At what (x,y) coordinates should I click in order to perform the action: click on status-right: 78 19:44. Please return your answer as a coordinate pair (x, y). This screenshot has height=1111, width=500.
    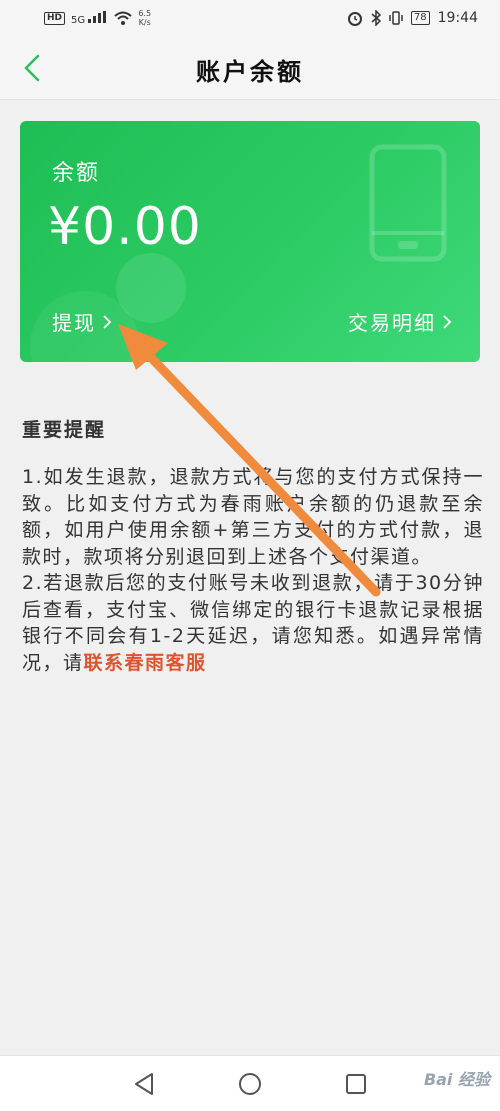
    Looking at the image, I should click on (412, 18).